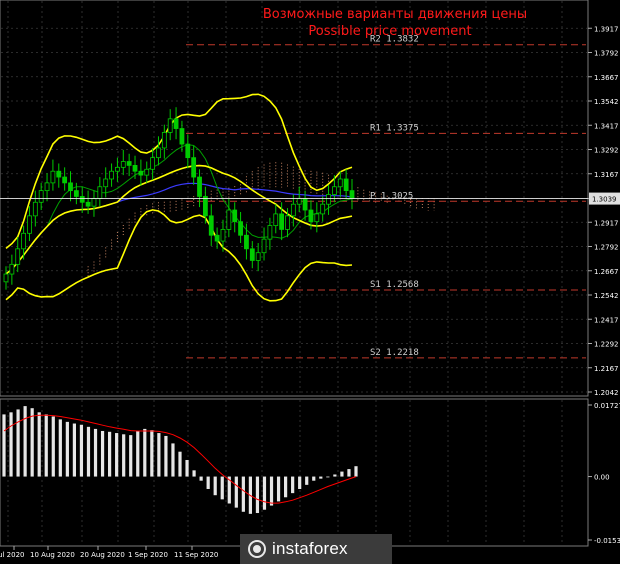 The height and width of the screenshot is (564, 620). Describe the element at coordinates (606, 369) in the screenshot. I see `y-tick-label: 1.2167` at that location.